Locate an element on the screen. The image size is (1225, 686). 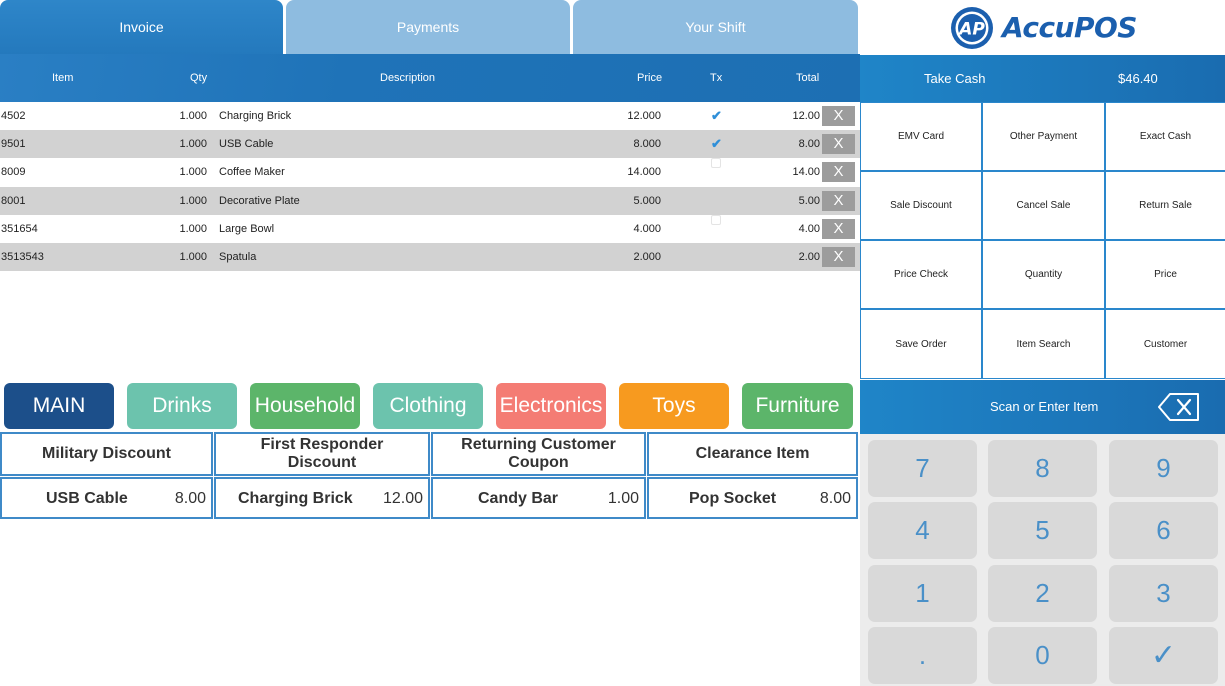
key-2: 2 is located at coordinates (1042, 593).